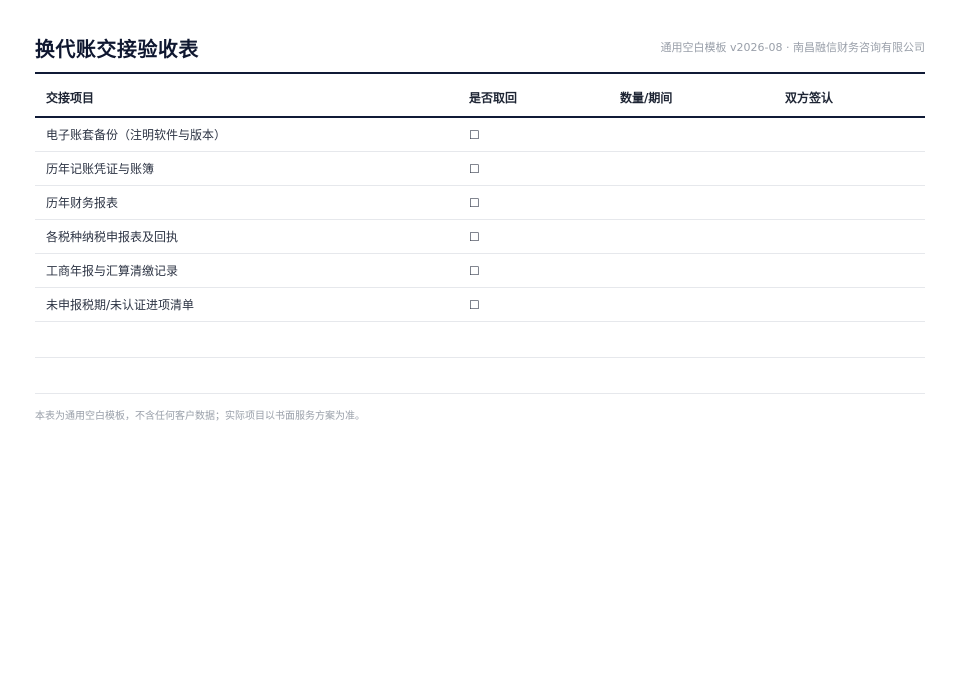 This screenshot has height=688, width=960. I want to click on column-header-item: 交接项目, so click(246, 98).